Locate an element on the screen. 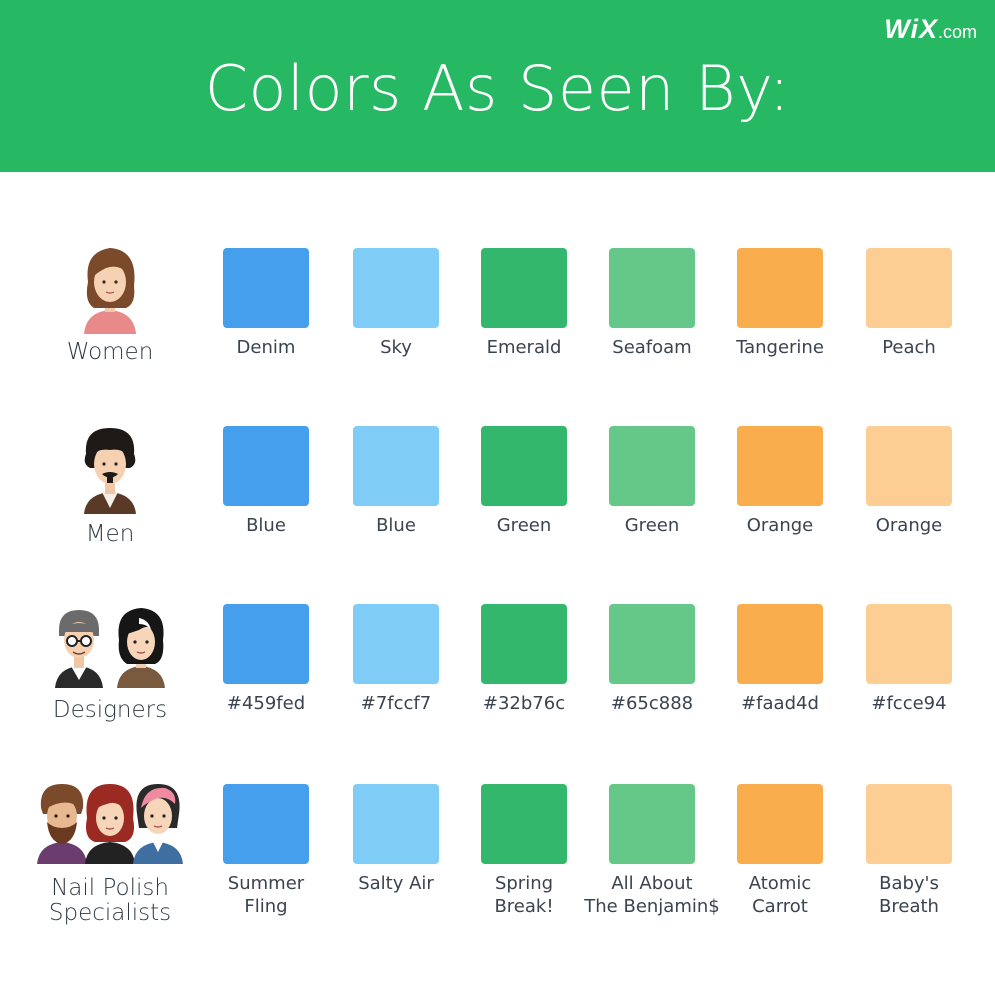 This screenshot has height=995, width=995. group-nail-polish-specialists: Nail Polish Specialists is located at coordinates (110, 861).